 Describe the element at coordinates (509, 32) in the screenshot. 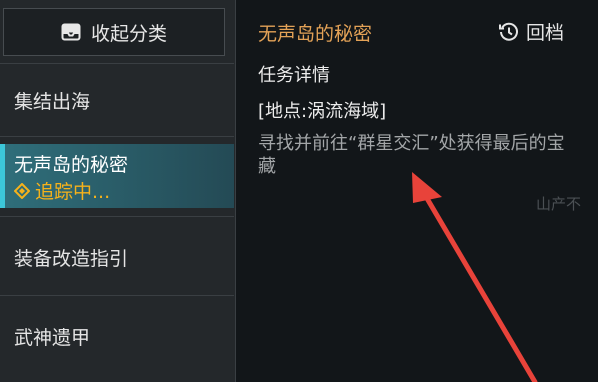

I see `history-clock-icon` at that location.